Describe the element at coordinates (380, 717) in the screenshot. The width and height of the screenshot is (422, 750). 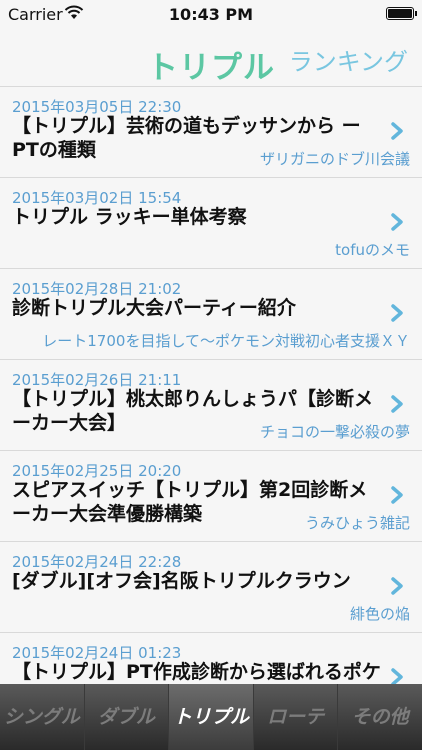
I see `tab-4: その他` at that location.